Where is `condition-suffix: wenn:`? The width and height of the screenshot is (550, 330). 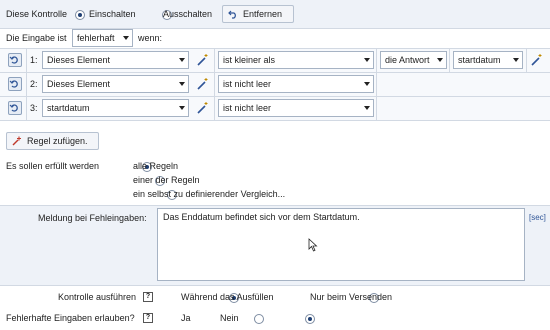 condition-suffix: wenn: is located at coordinates (150, 38).